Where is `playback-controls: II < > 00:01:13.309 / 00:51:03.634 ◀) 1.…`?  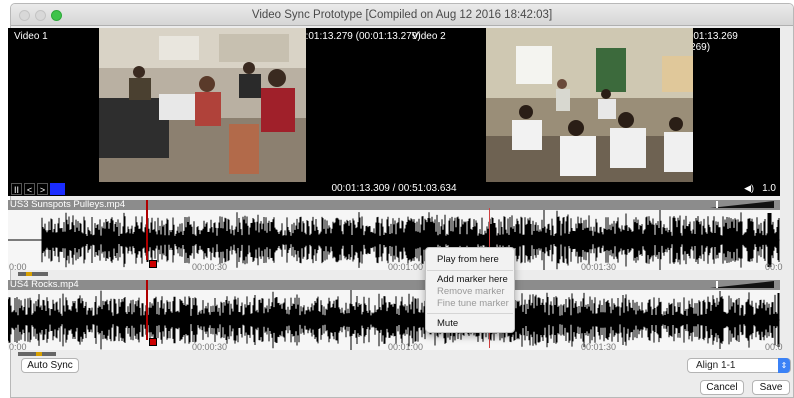
playback-controls: II < > 00:01:13.309 / 00:51:03.634 ◀) 1.… is located at coordinates (394, 189).